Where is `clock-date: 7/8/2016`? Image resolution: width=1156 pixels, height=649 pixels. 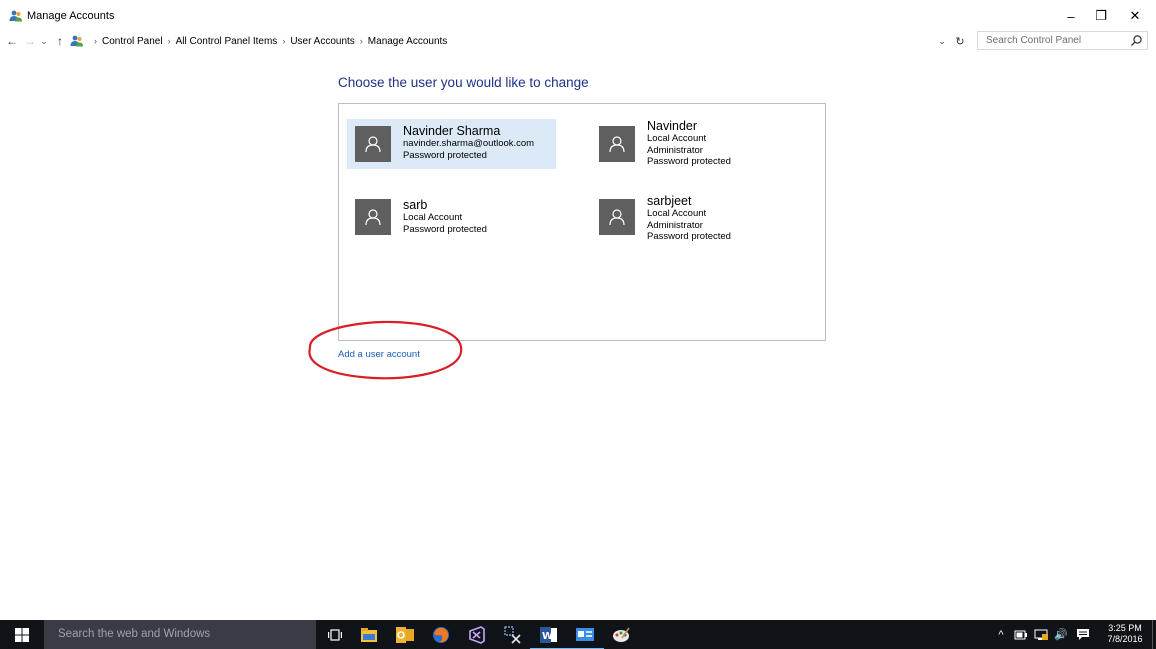 clock-date: 7/8/2016 is located at coordinates (1125, 639).